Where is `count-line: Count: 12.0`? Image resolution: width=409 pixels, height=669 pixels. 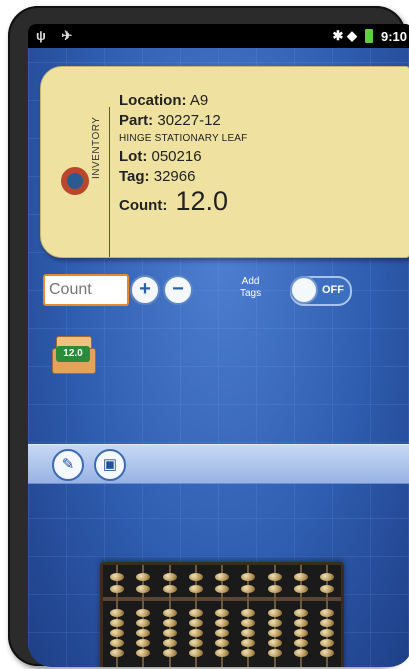 count-line: Count: 12.0 is located at coordinates (183, 202).